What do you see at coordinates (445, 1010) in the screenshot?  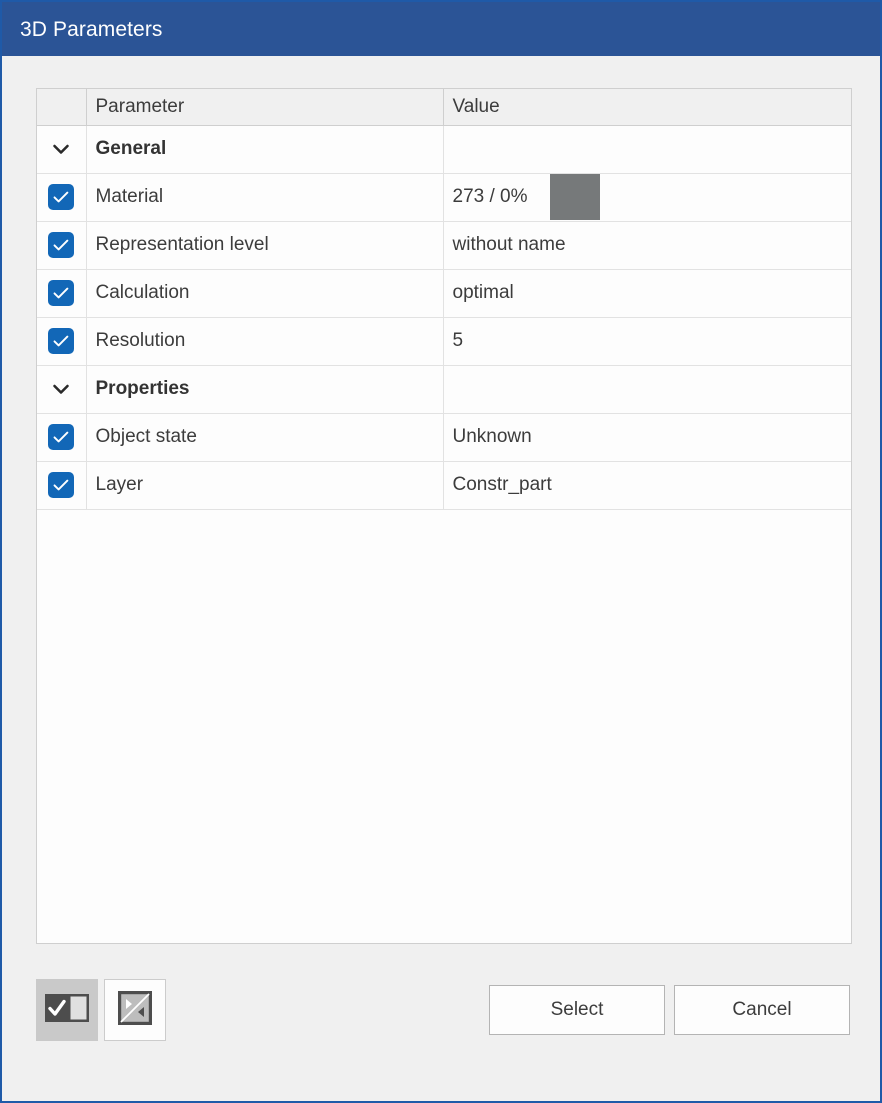 I see `dialog-footer: Select Cancel` at bounding box center [445, 1010].